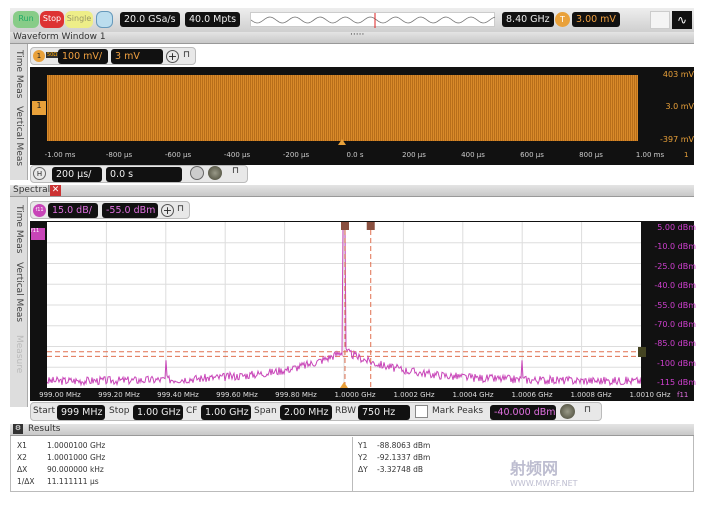 Image resolution: width=704 pixels, height=507 pixels. Describe the element at coordinates (686, 155) in the screenshot. I see `channel-marker: 1` at that location.